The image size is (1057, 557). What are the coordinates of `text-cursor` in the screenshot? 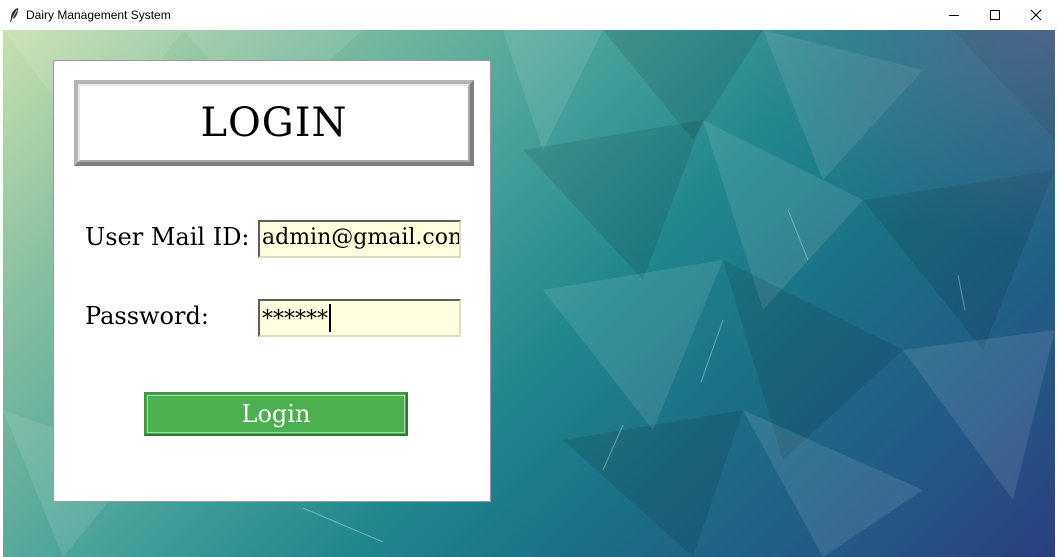 It's located at (330, 318).